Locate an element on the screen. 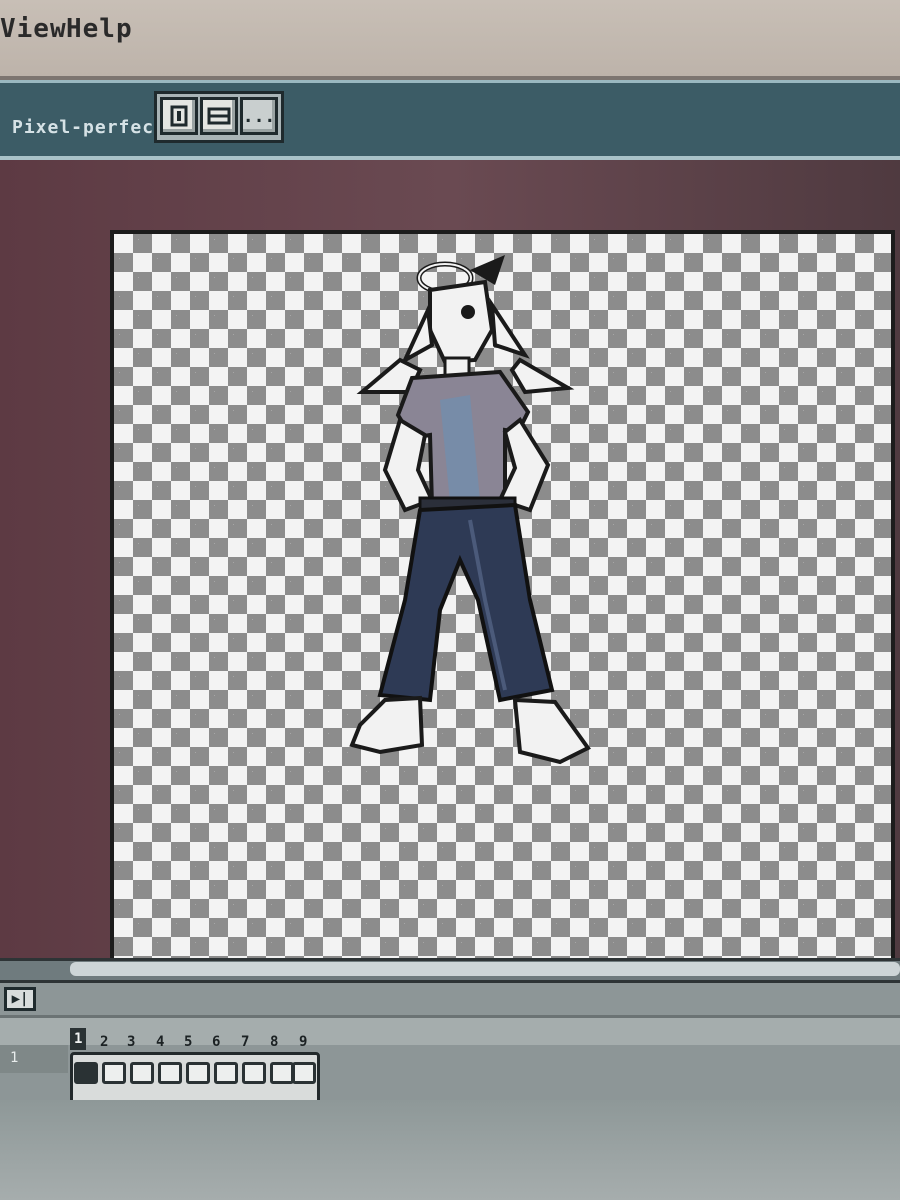 The width and height of the screenshot is (900, 1200). frame-header-8: 8 is located at coordinates (274, 1042).